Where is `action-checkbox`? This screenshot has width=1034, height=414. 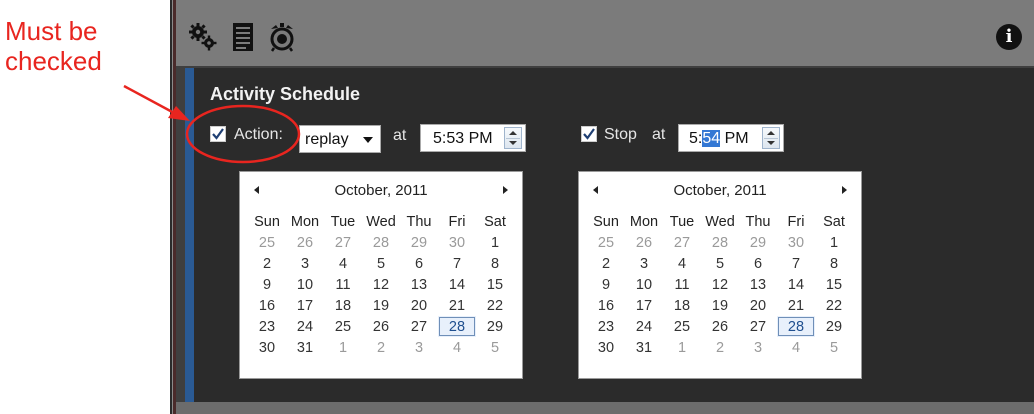
action-checkbox is located at coordinates (218, 134).